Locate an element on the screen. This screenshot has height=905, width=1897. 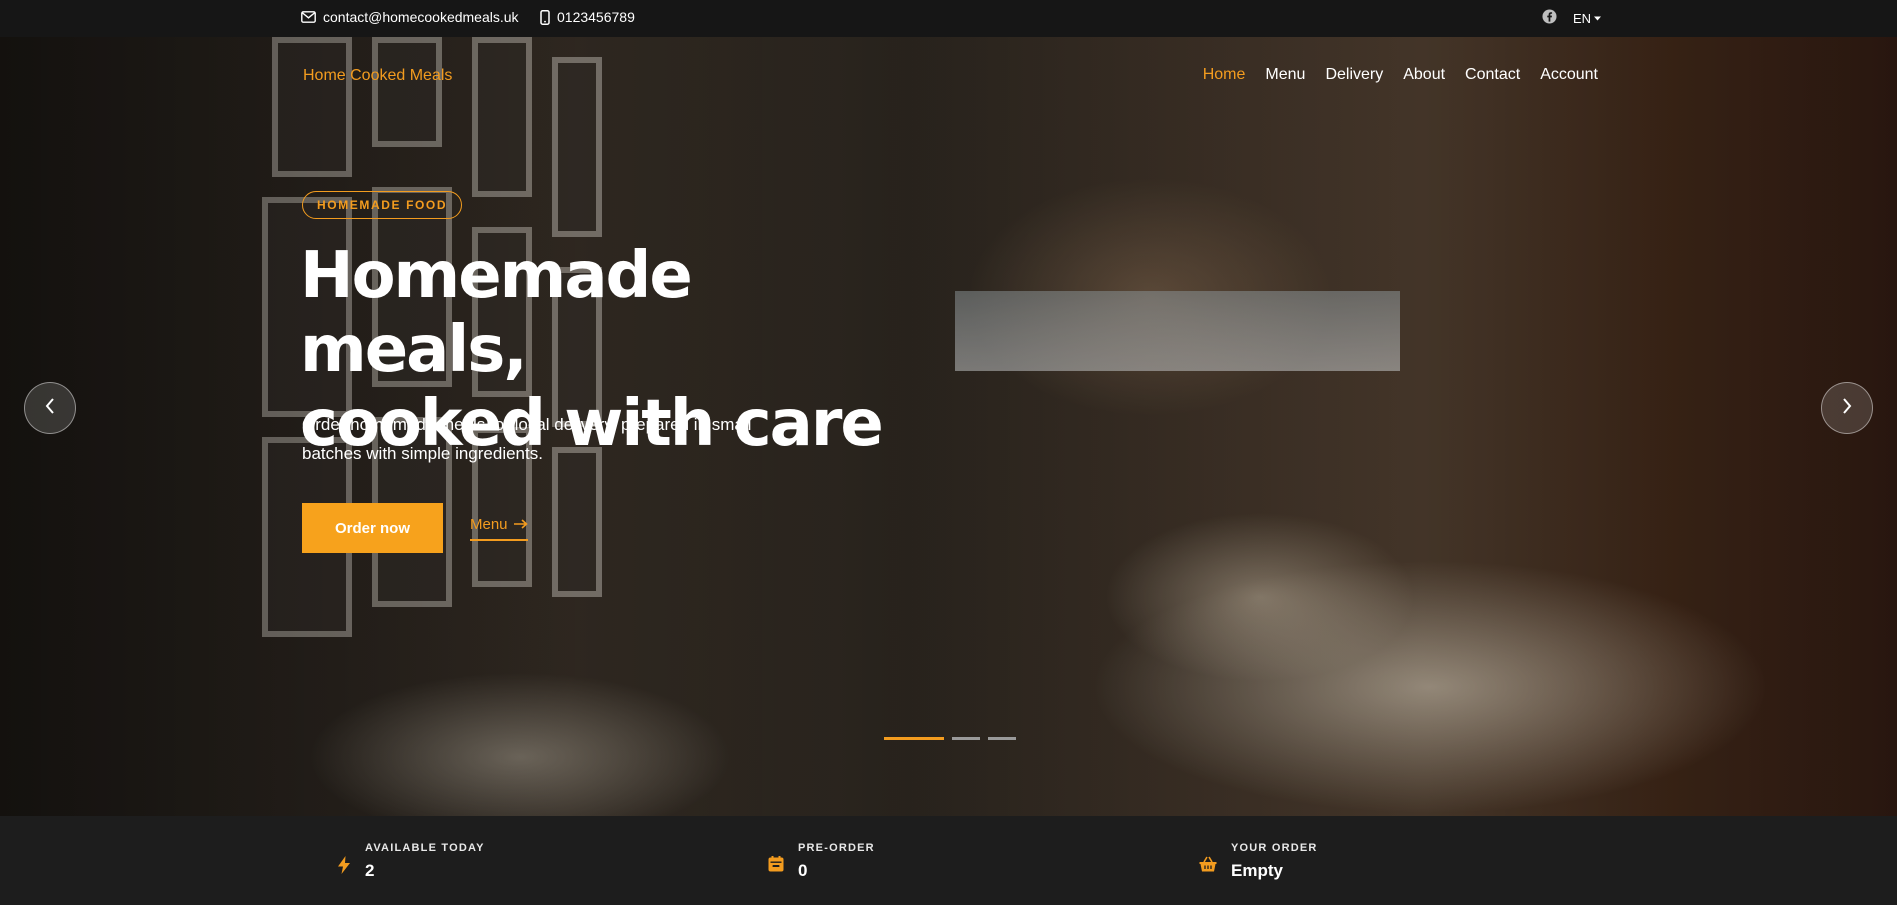
stat-value: Empty is located at coordinates (1257, 870).